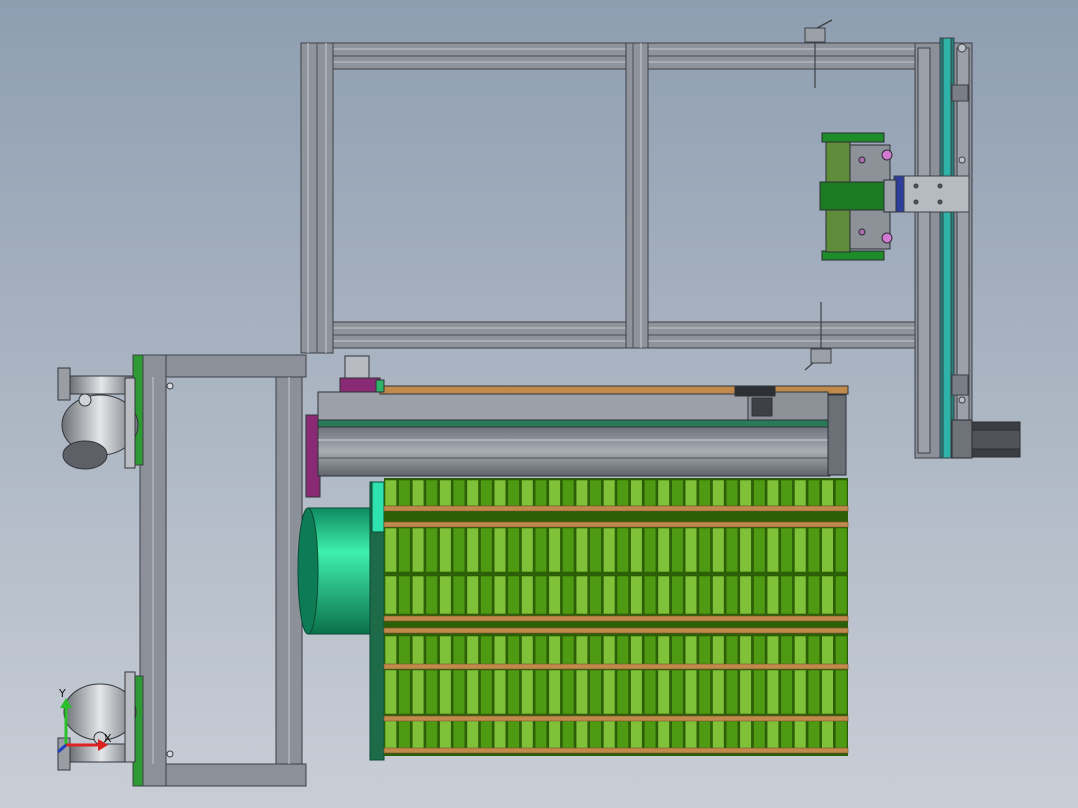 The image size is (1078, 808). What do you see at coordinates (858, 196) in the screenshot?
I see `gripper-assembly` at bounding box center [858, 196].